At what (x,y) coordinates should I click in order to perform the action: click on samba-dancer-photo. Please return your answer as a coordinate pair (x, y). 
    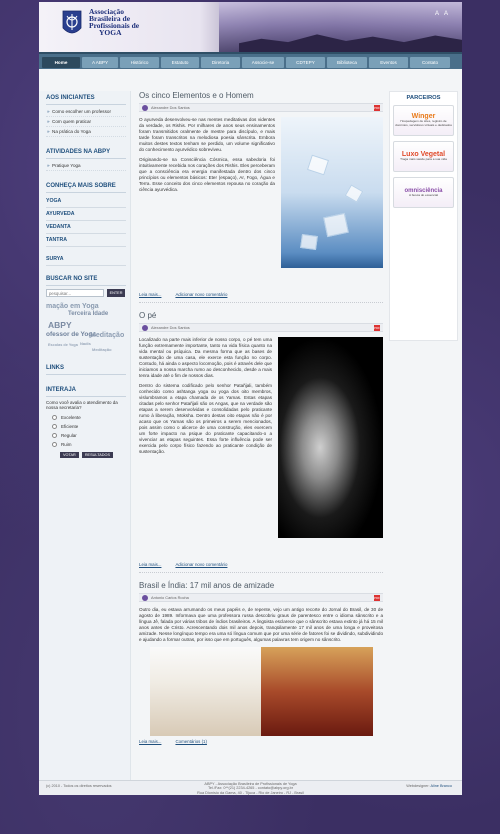
    Looking at the image, I should click on (205, 691).